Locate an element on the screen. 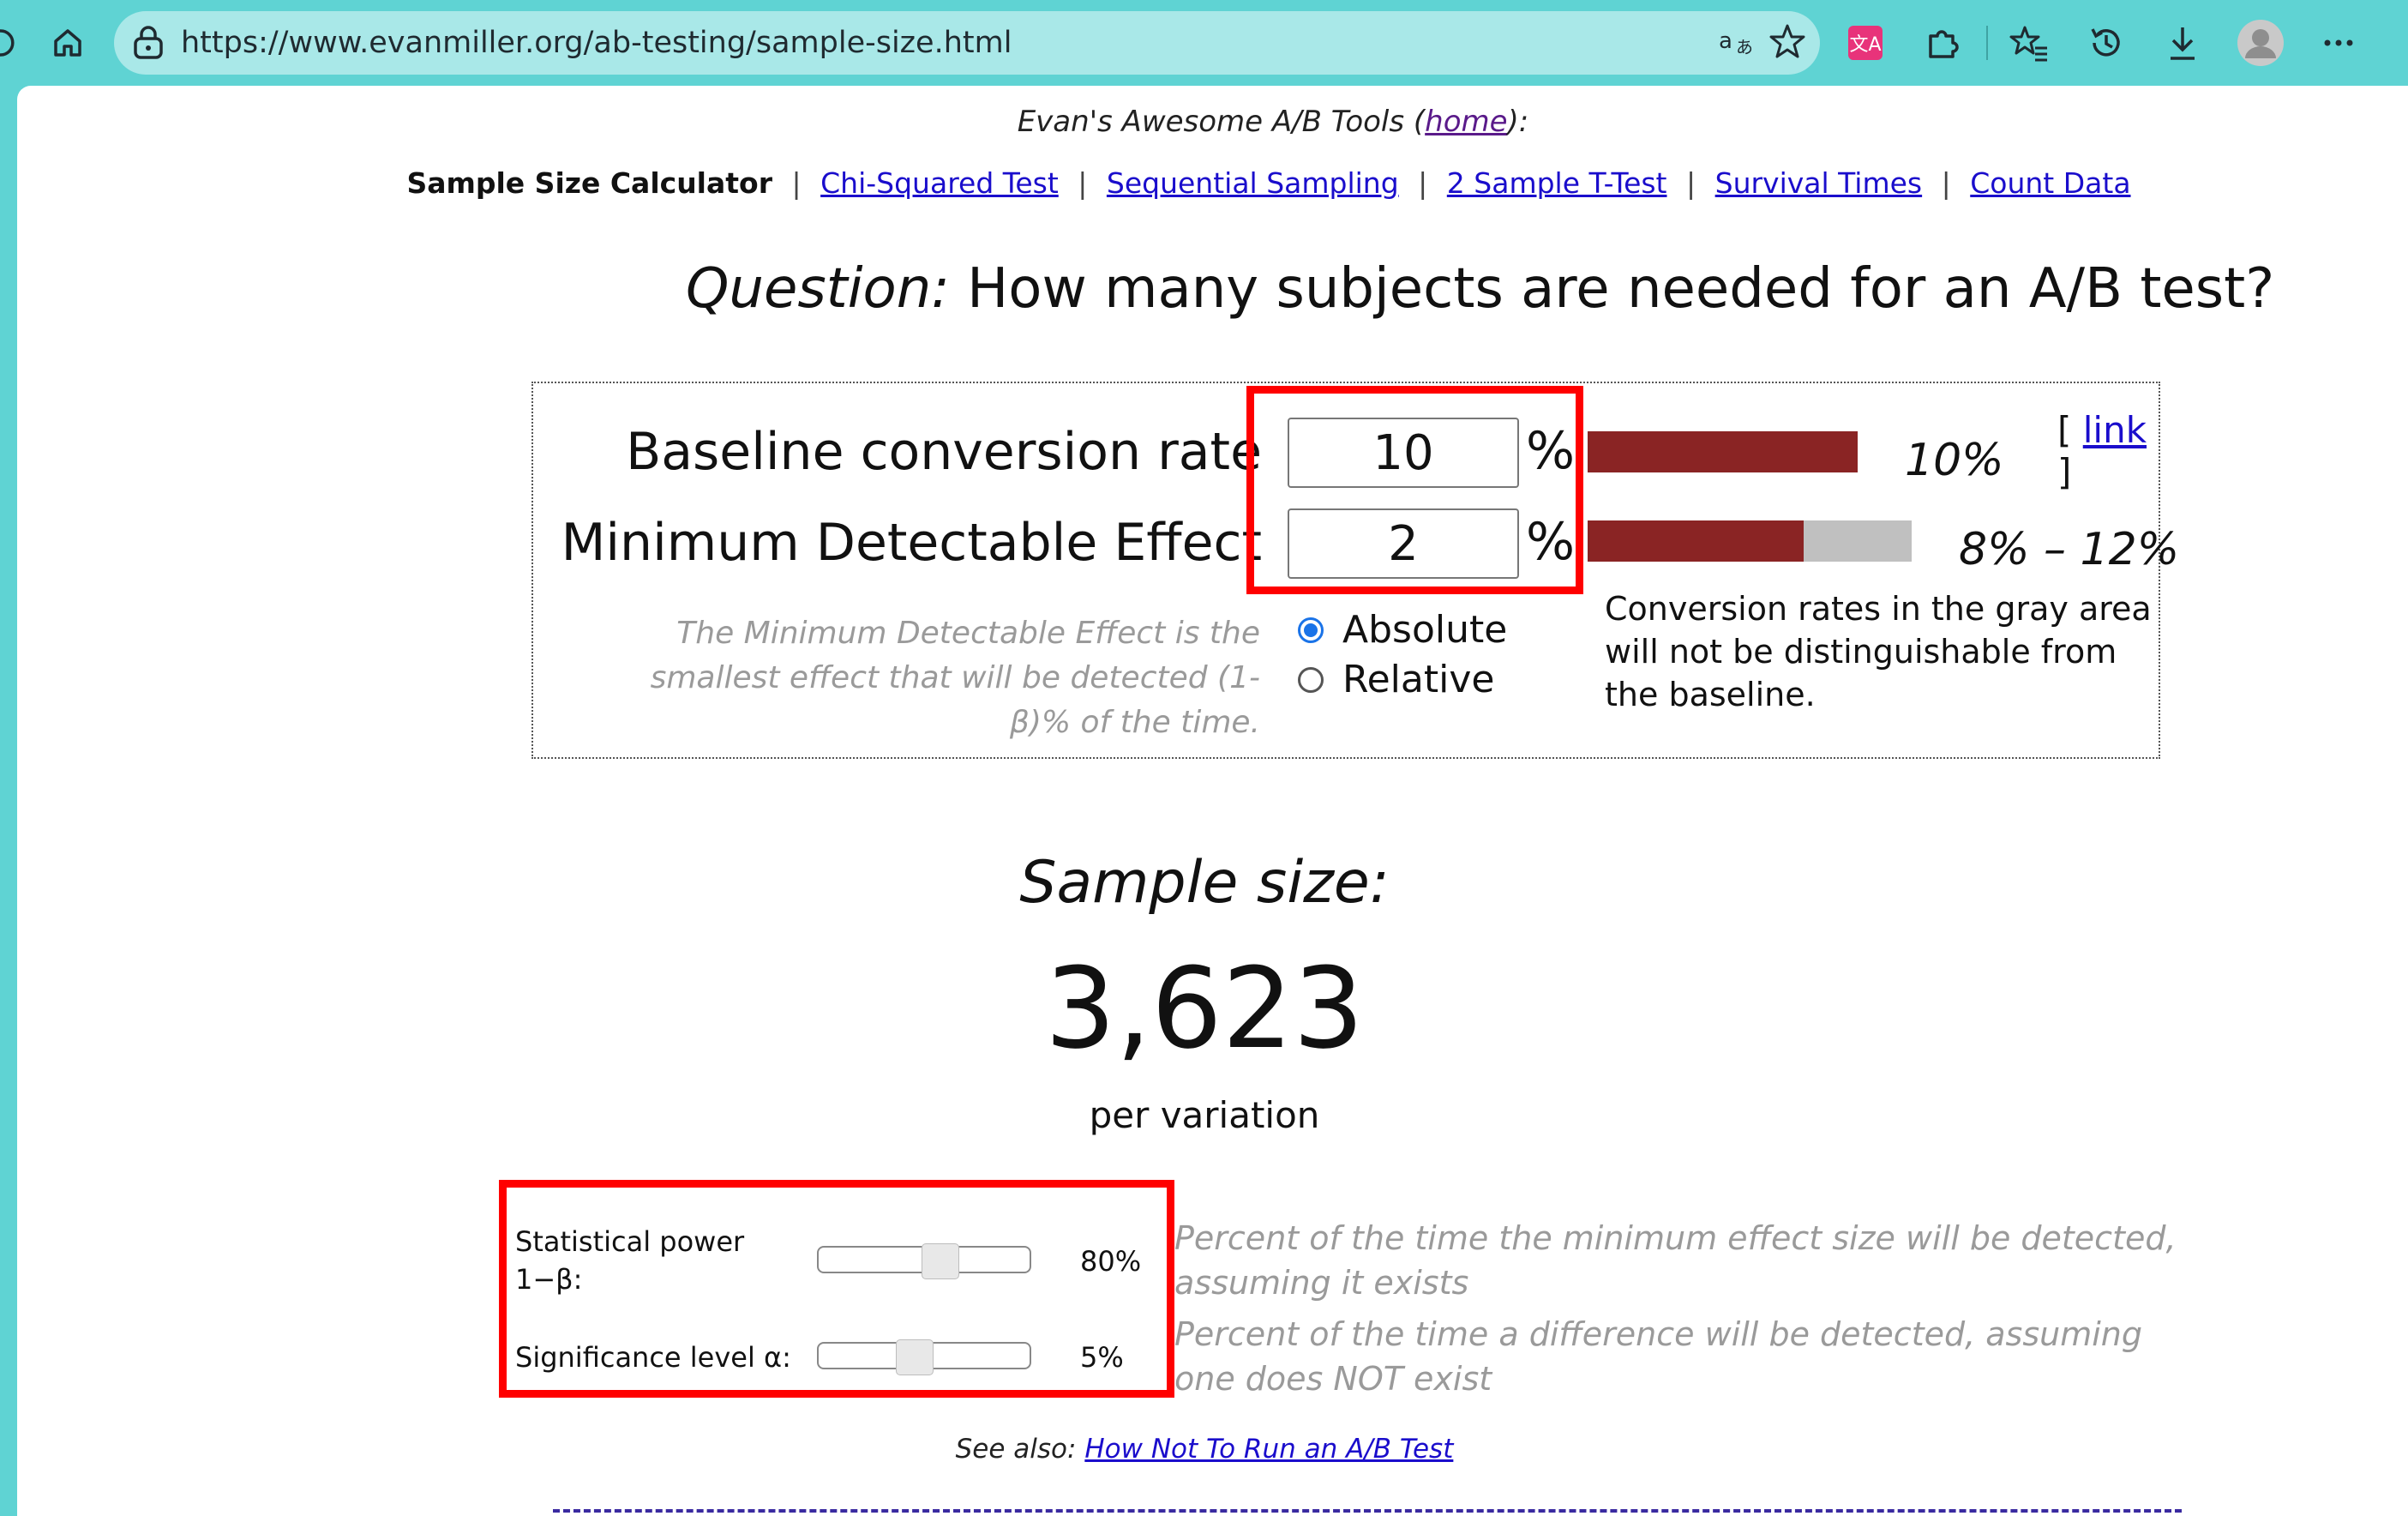 The width and height of the screenshot is (2408, 1516). sample-size-title: Sample size: is located at coordinates (1204, 883).